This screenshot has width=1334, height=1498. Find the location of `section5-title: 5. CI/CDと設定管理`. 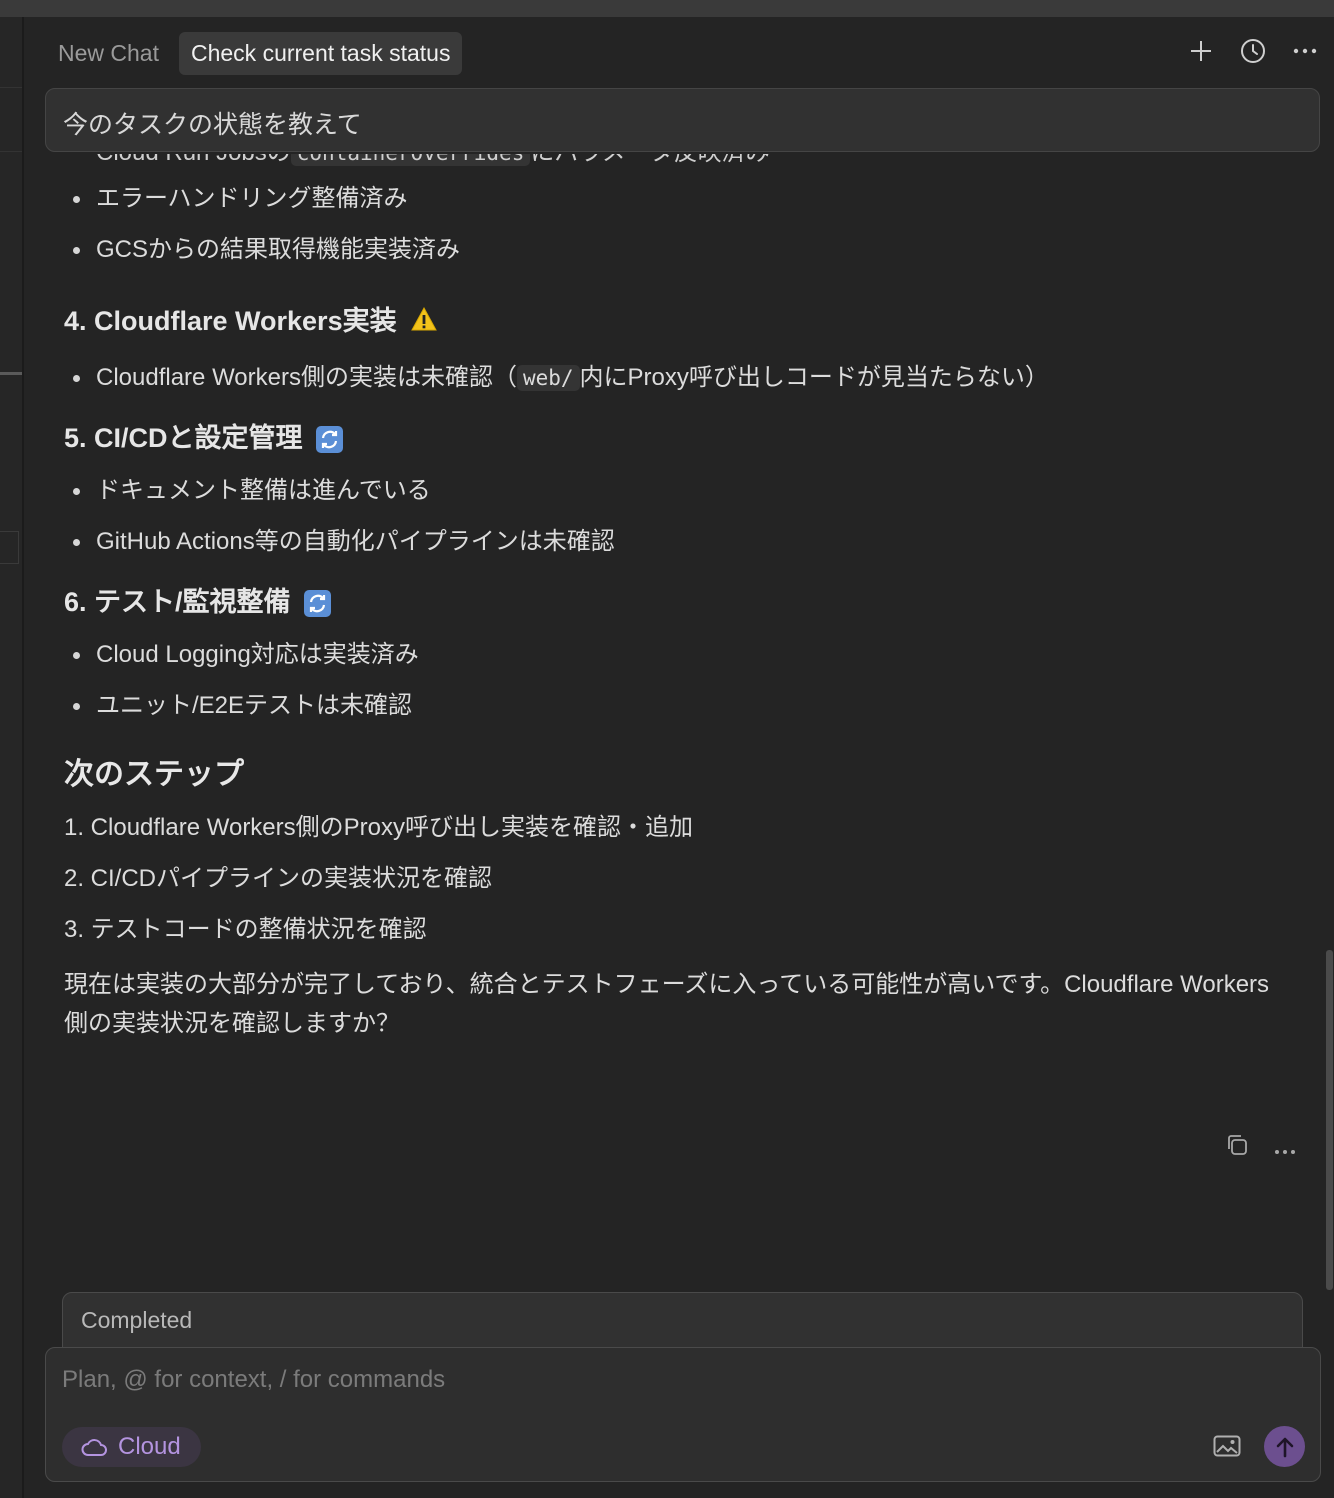

section5-title: 5. CI/CDと設定管理 is located at coordinates (183, 437).